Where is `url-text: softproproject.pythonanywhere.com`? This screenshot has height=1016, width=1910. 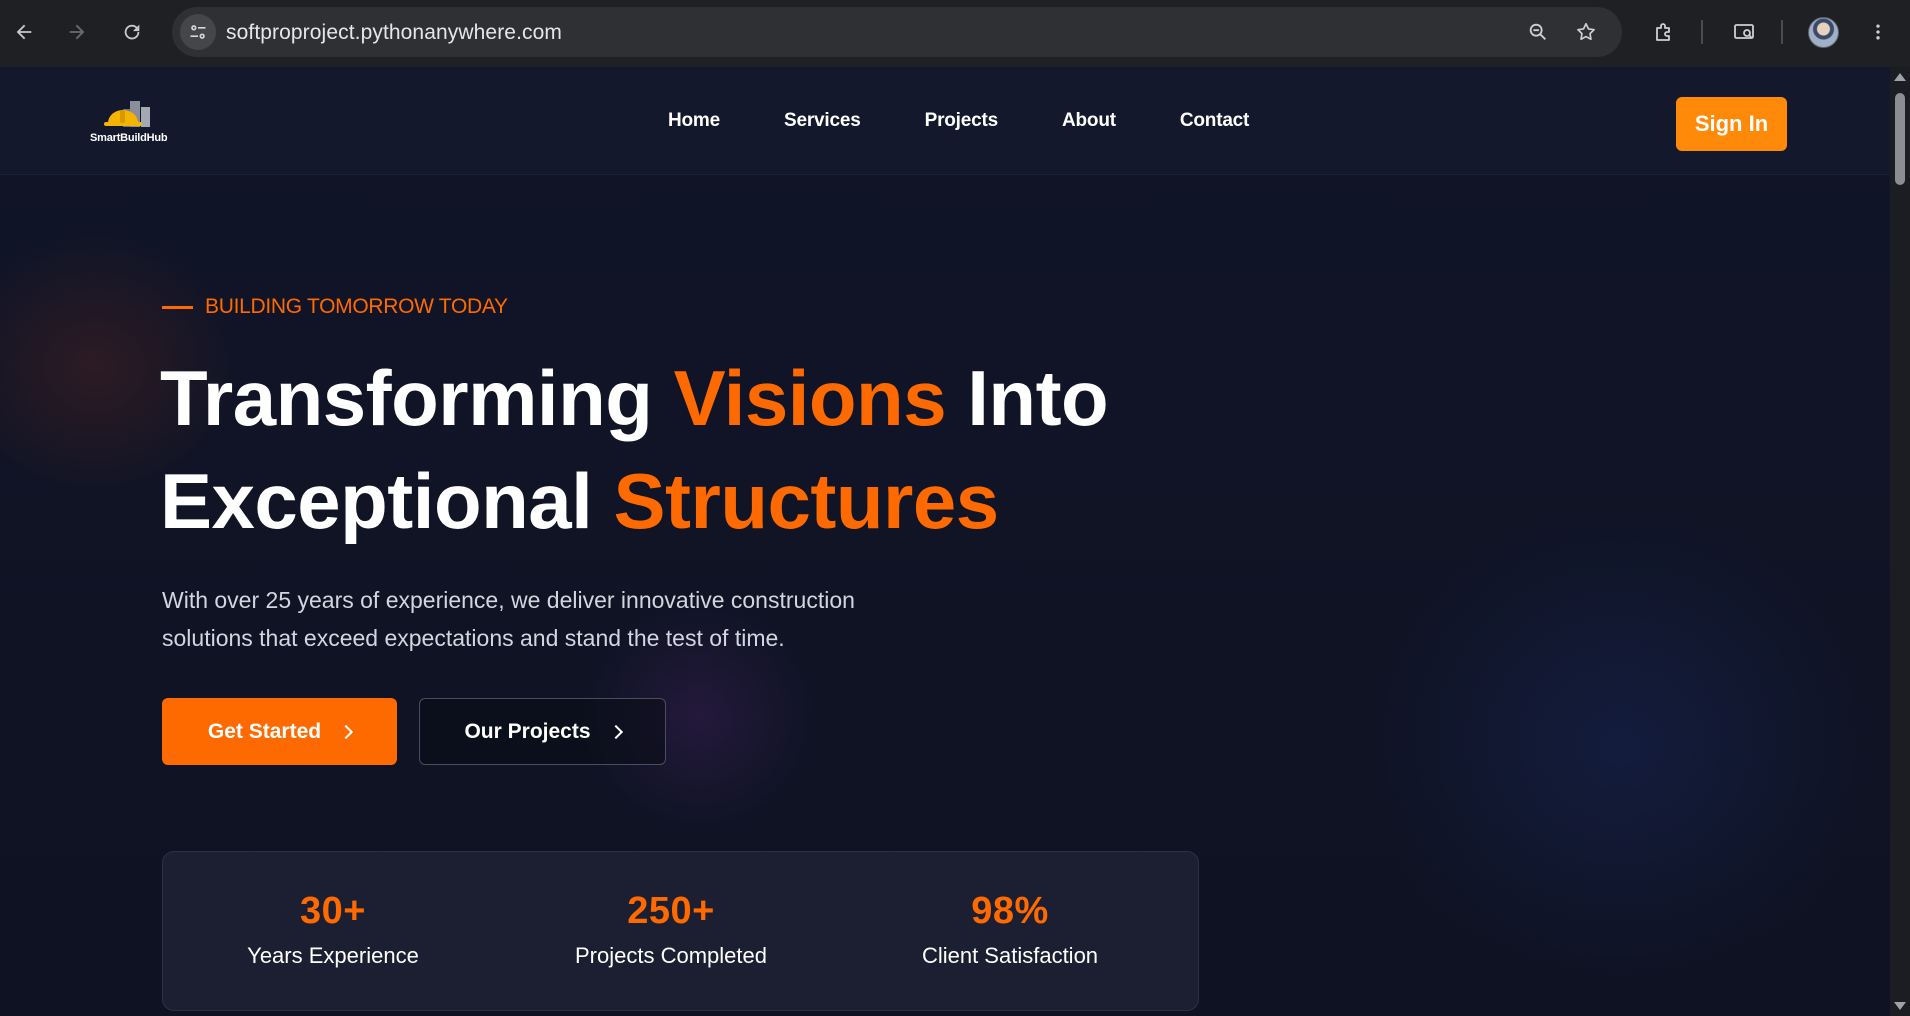 url-text: softproproject.pythonanywhere.com is located at coordinates (394, 33).